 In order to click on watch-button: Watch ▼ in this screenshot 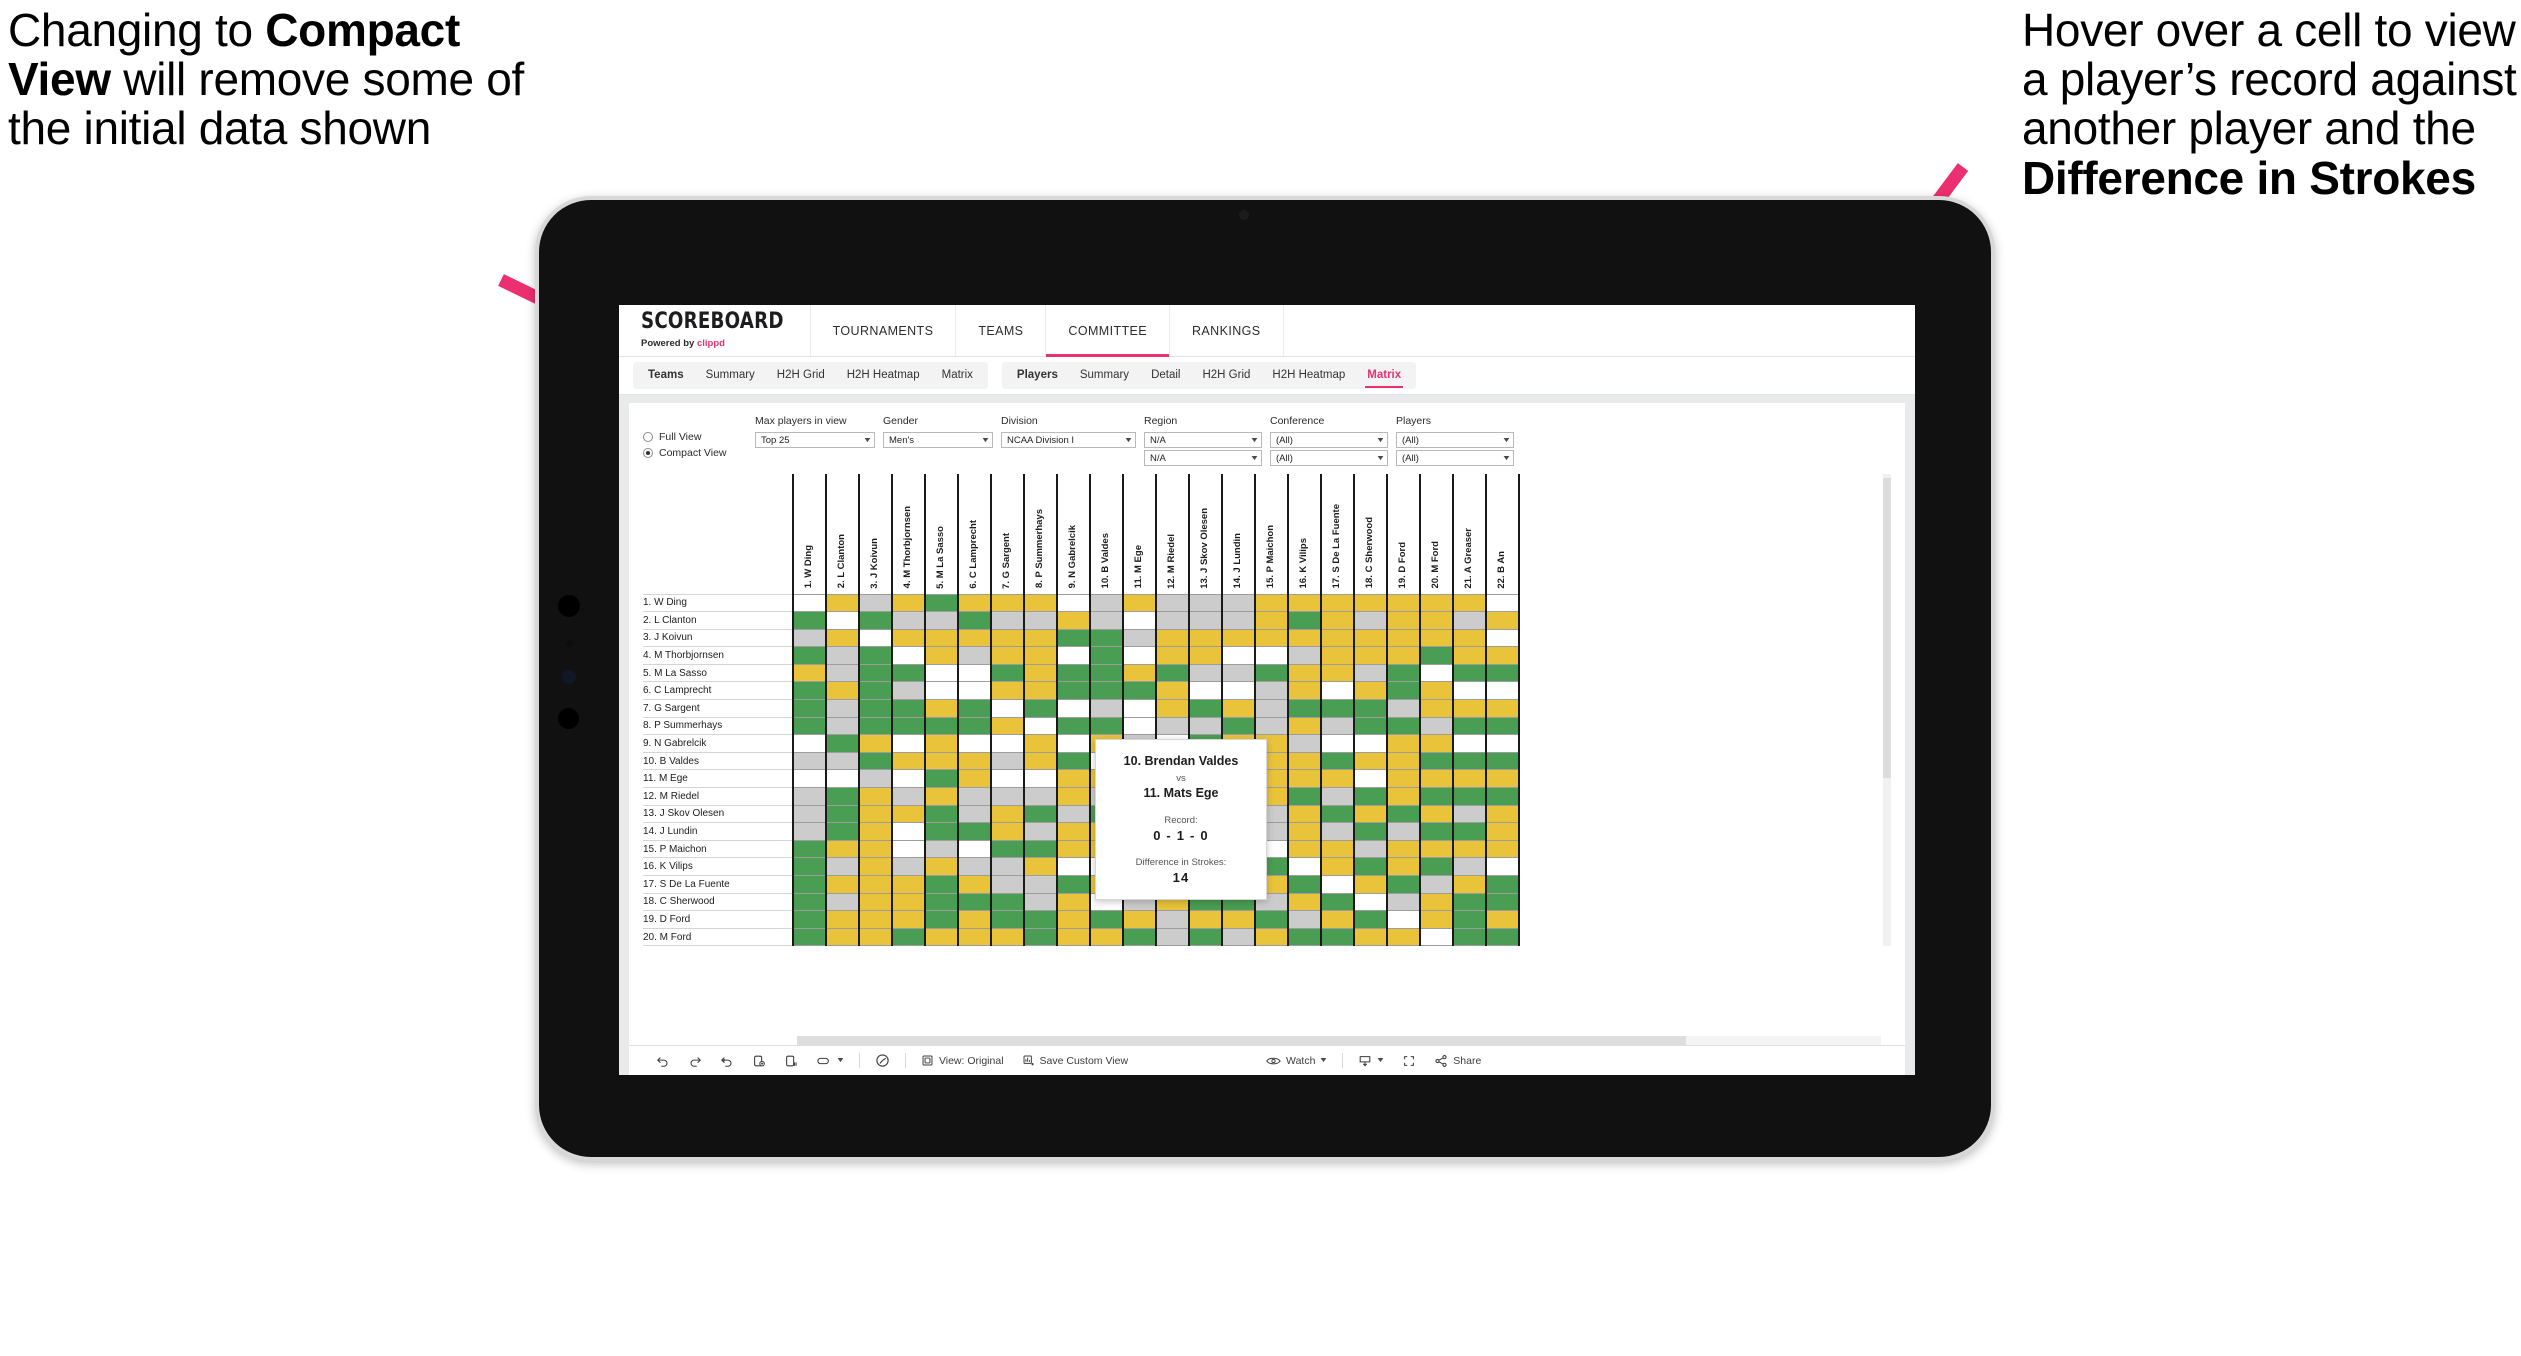, I will do `click(1296, 1061)`.